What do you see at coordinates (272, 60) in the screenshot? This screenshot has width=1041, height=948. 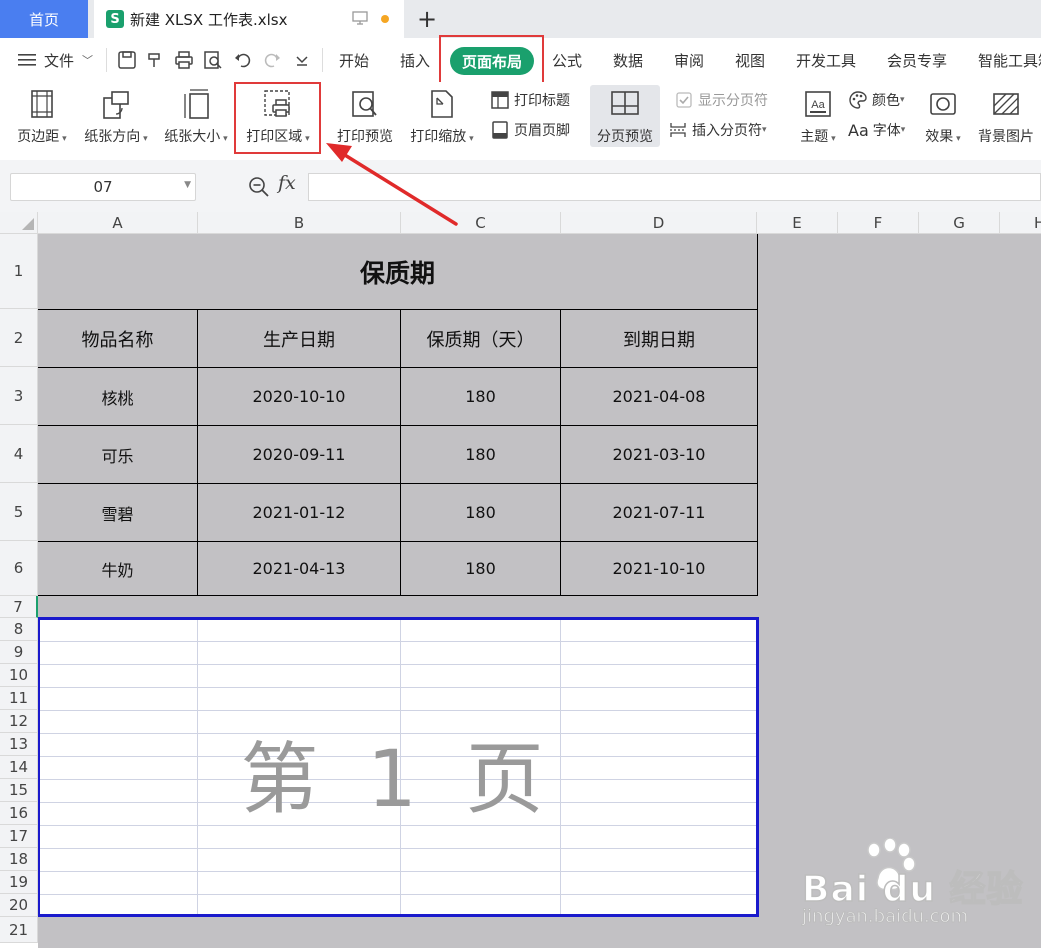 I see `redo-icon` at bounding box center [272, 60].